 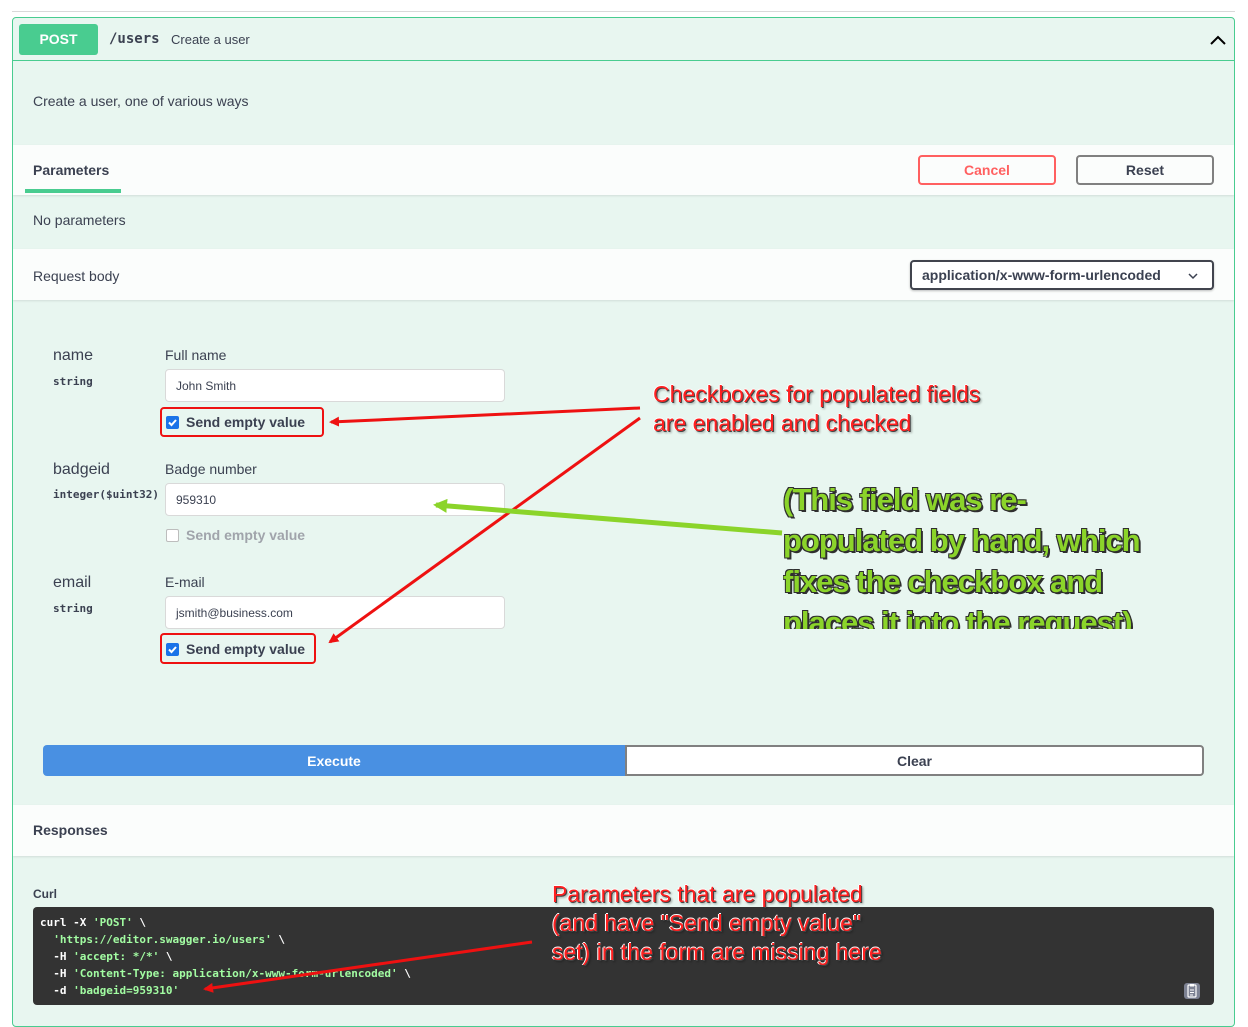 I want to click on curl-line: 'https://editor.swagger.io/users' \, so click(x=169, y=939).